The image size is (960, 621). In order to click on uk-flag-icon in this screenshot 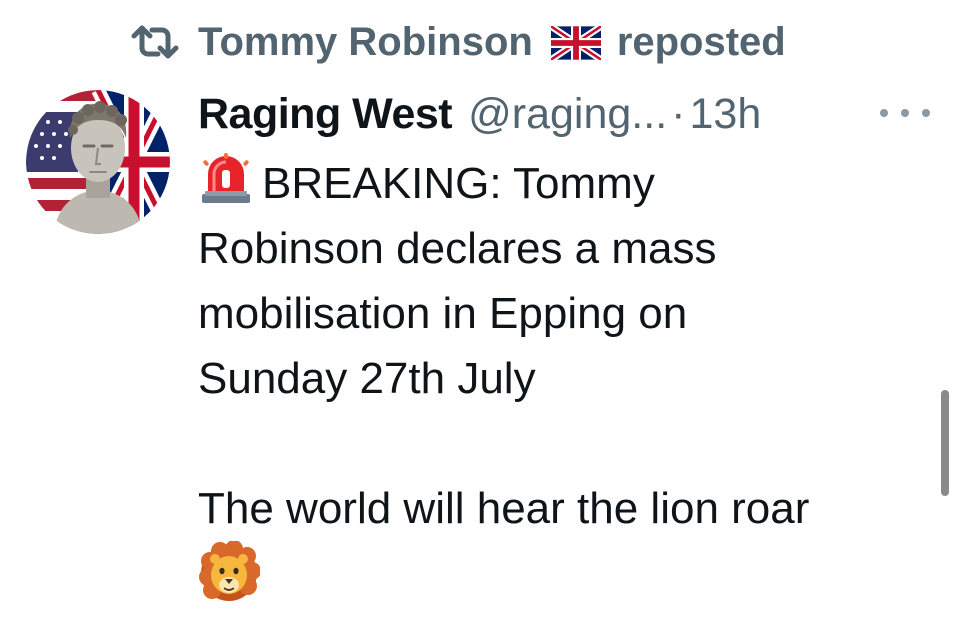, I will do `click(575, 43)`.